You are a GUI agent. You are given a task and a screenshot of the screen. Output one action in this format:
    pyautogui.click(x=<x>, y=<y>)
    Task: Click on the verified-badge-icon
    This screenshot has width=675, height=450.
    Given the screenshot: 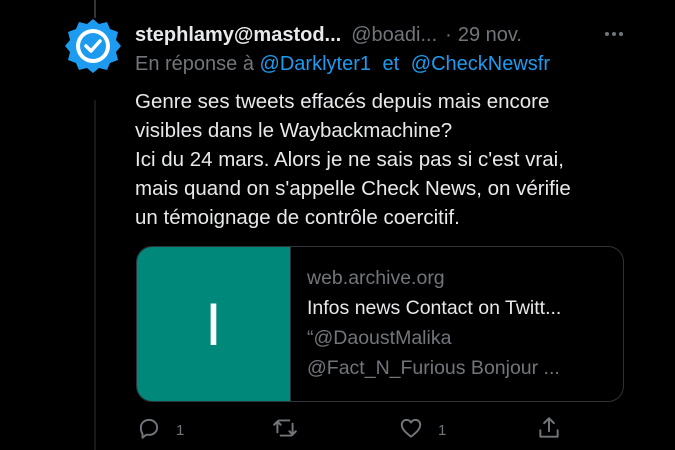 What is the action you would take?
    pyautogui.click(x=93, y=46)
    